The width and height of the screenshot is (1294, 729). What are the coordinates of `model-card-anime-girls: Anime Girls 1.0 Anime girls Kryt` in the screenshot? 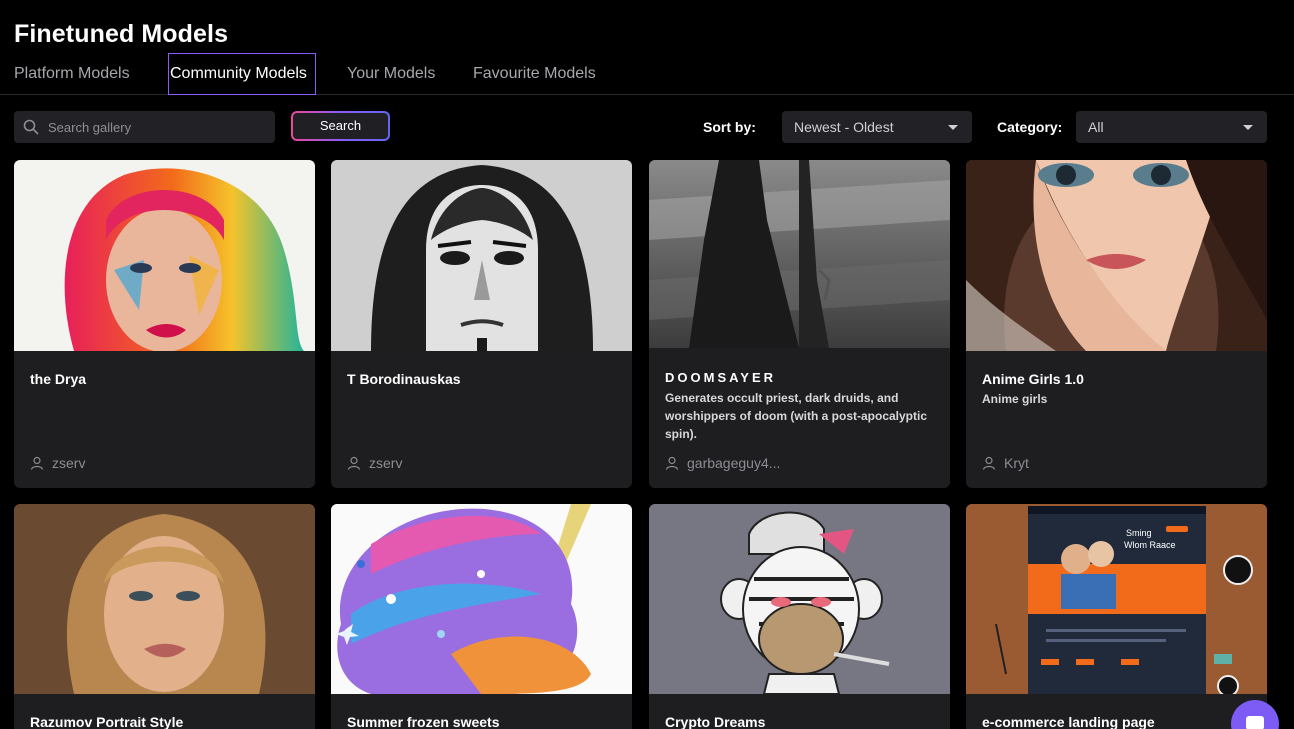 It's located at (1116, 324).